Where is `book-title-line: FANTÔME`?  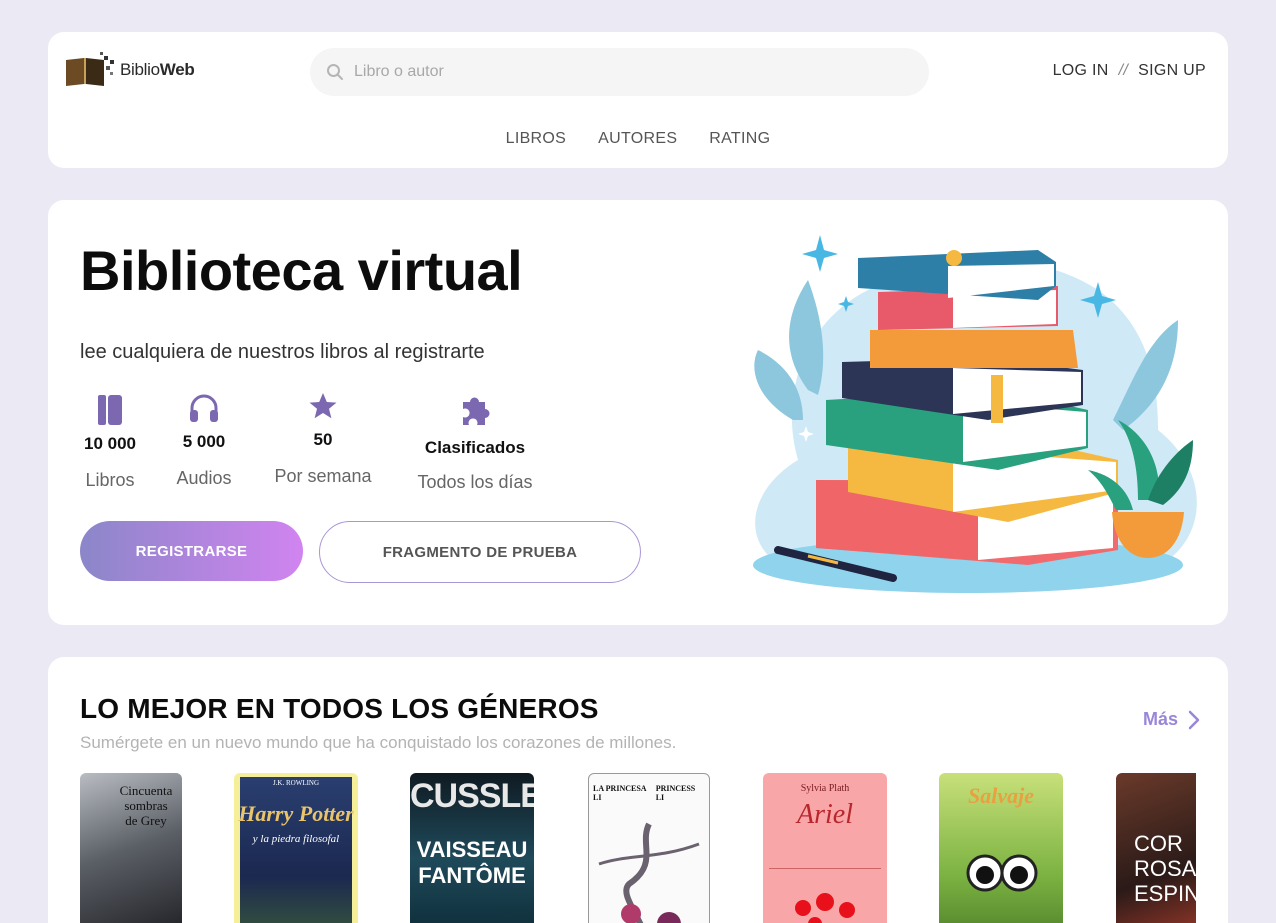
book-title-line: FANTÔME is located at coordinates (472, 875).